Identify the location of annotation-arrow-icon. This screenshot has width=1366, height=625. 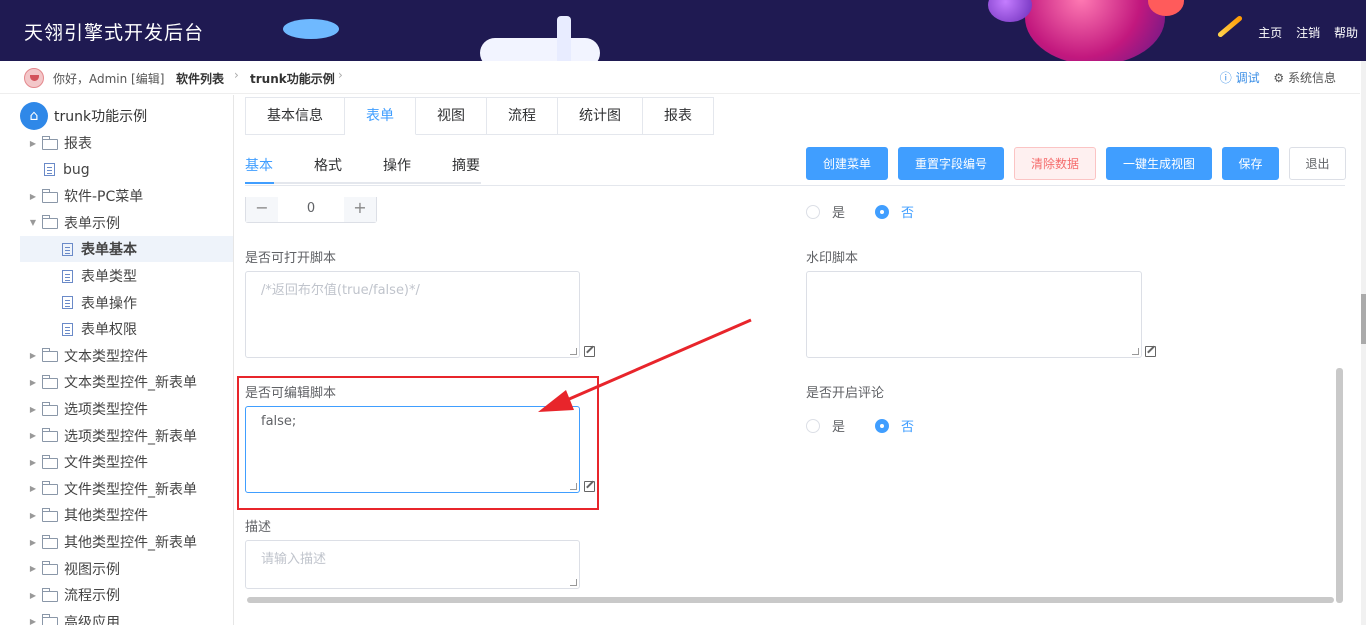
(645, 365).